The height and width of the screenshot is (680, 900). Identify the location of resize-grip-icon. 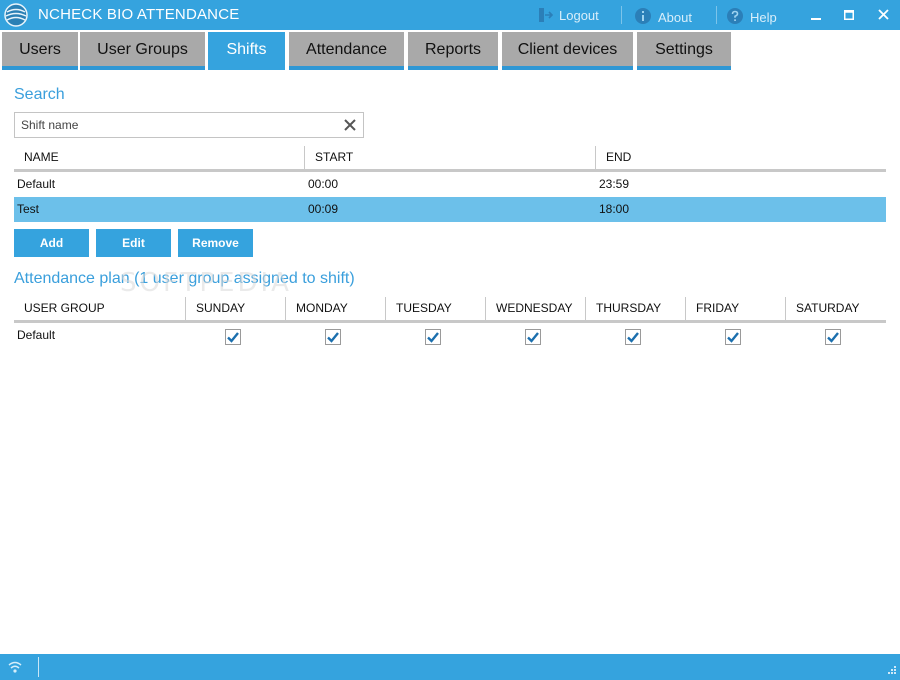
(891, 671).